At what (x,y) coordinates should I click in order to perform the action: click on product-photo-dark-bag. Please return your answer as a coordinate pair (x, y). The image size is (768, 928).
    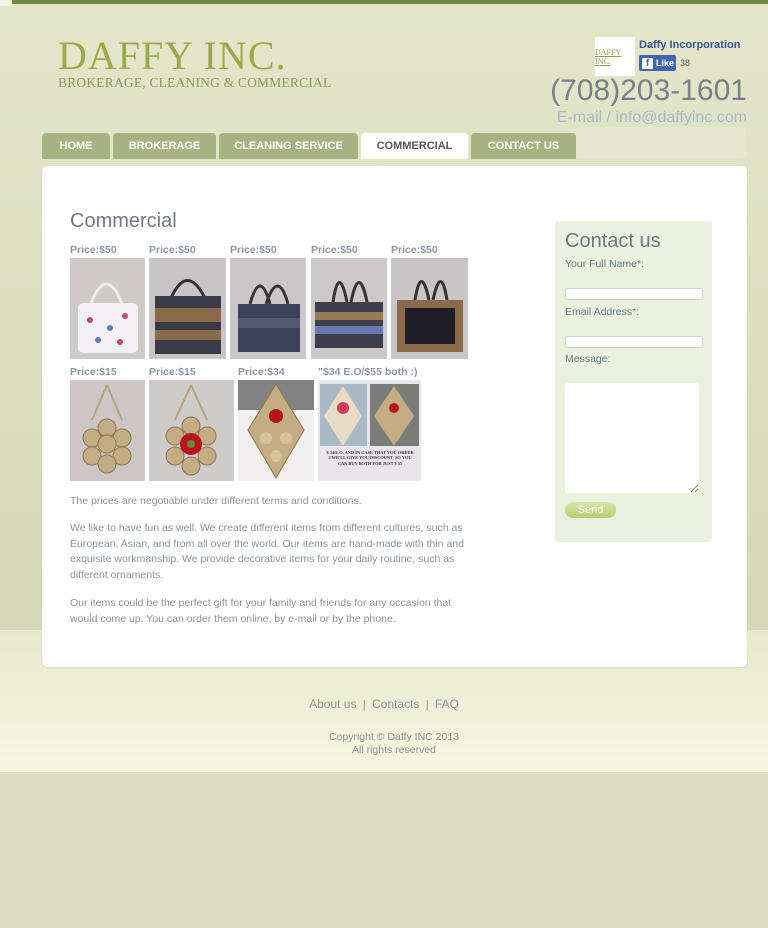
    Looking at the image, I should click on (268, 308).